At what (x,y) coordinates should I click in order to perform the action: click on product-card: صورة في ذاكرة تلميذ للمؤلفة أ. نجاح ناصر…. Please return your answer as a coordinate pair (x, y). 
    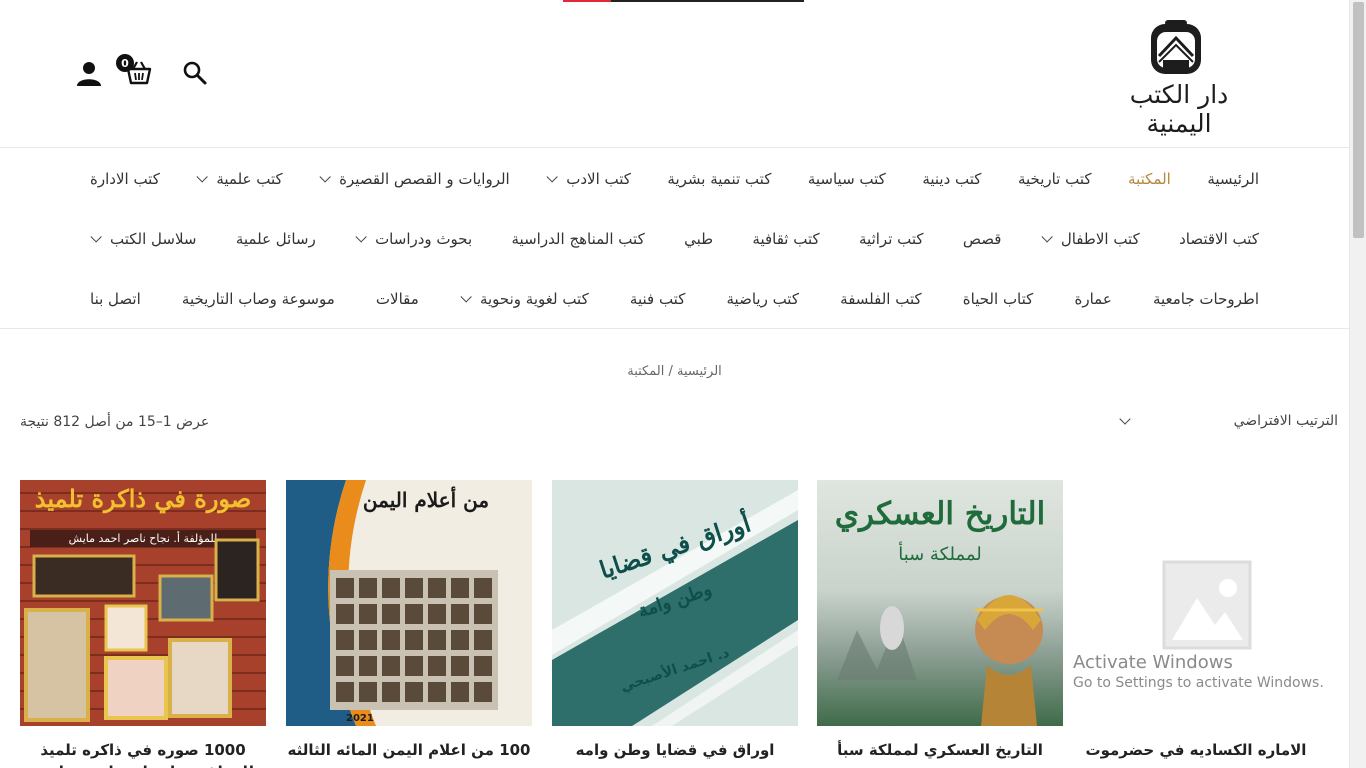
    Looking at the image, I should click on (143, 624).